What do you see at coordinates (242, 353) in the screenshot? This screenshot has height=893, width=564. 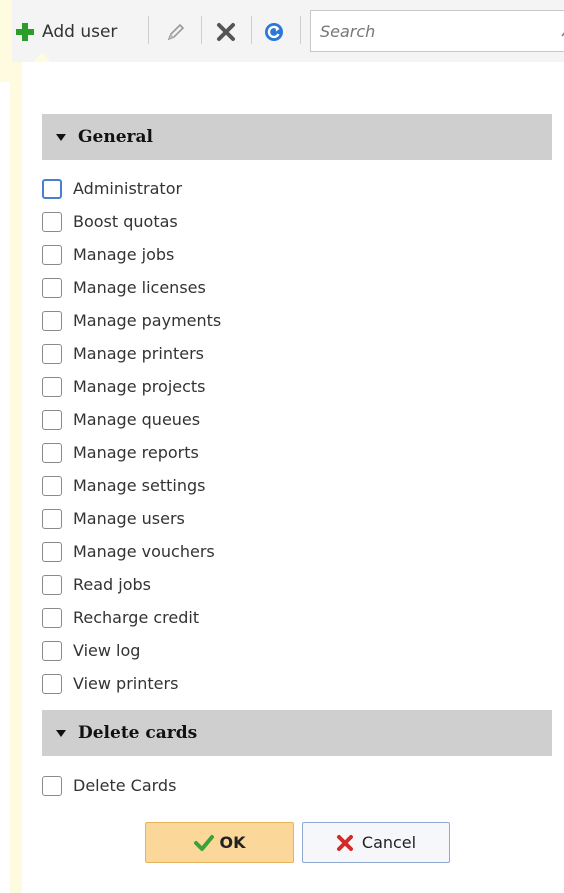 I see `permission-row: Manage printers` at bounding box center [242, 353].